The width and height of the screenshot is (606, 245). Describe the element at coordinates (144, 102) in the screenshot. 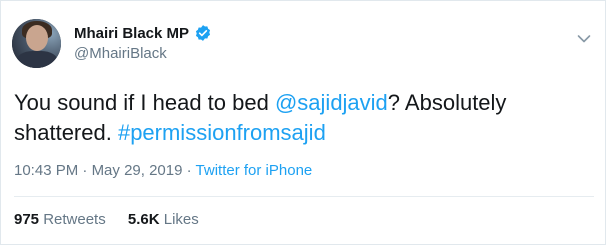

I see `tweet-text-part-1: You sound if I head to bed` at that location.